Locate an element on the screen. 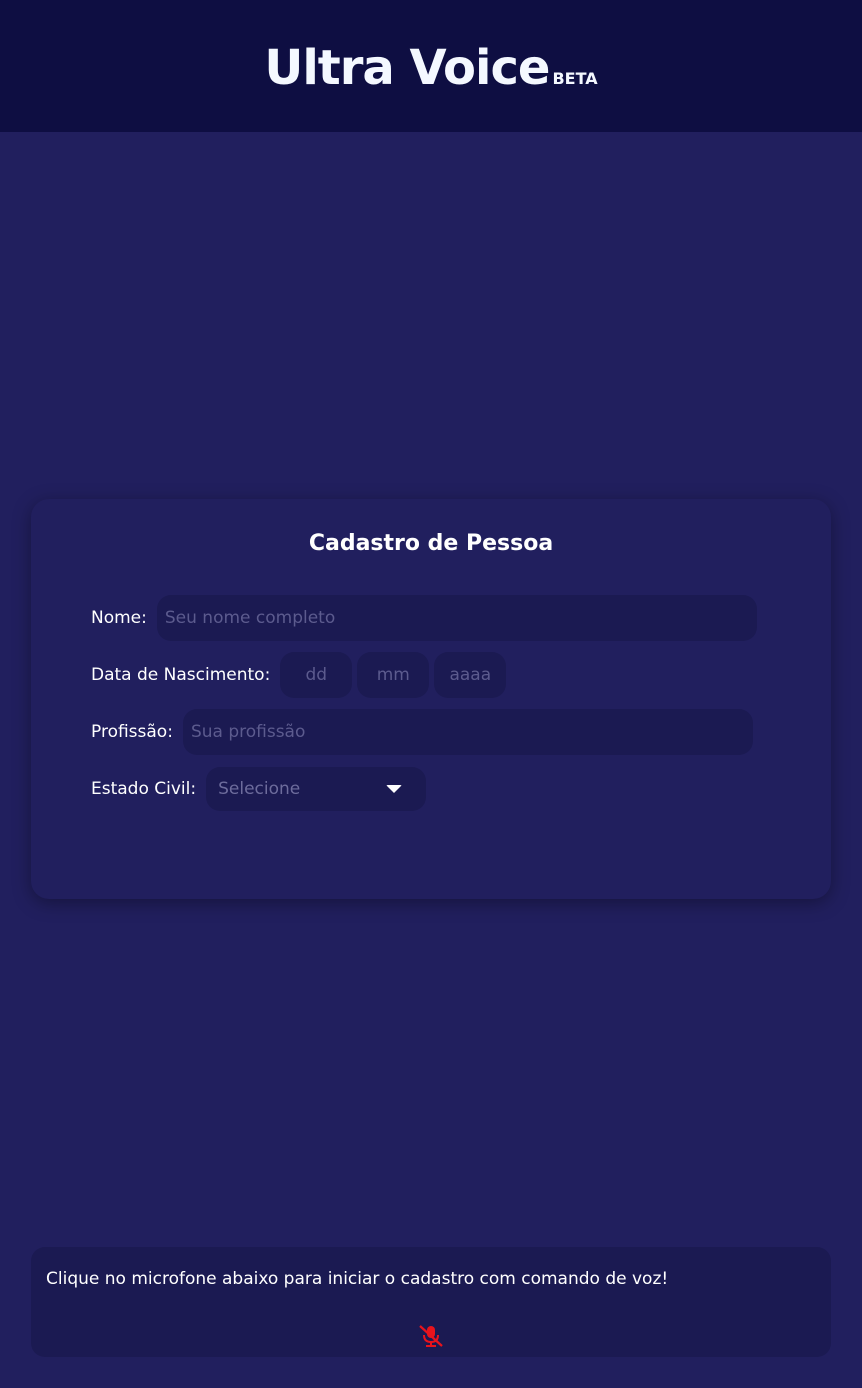 This screenshot has height=1388, width=862. app-header: Ultra Voice BETA is located at coordinates (431, 66).